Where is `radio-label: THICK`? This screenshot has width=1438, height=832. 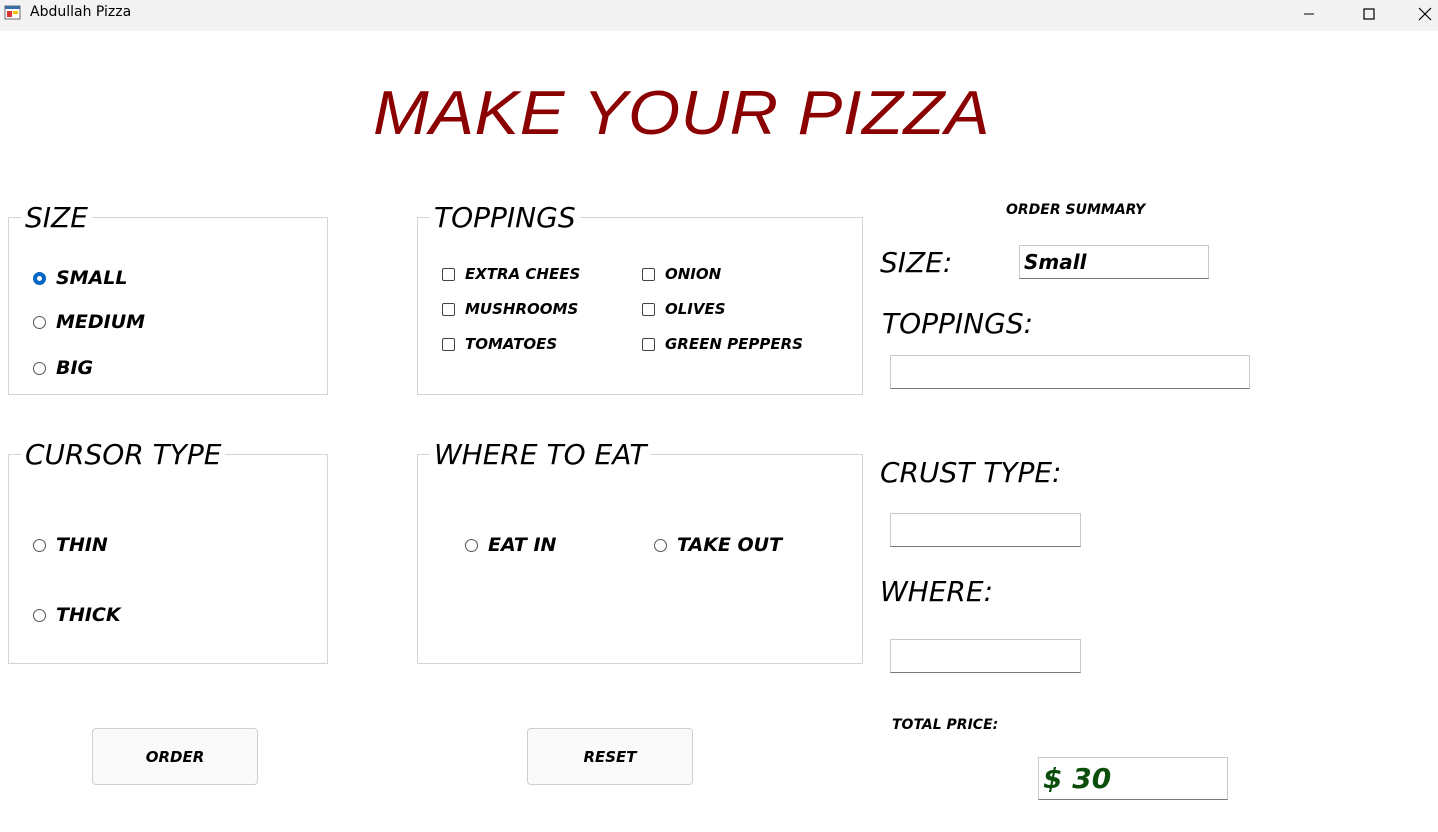 radio-label: THICK is located at coordinates (88, 615).